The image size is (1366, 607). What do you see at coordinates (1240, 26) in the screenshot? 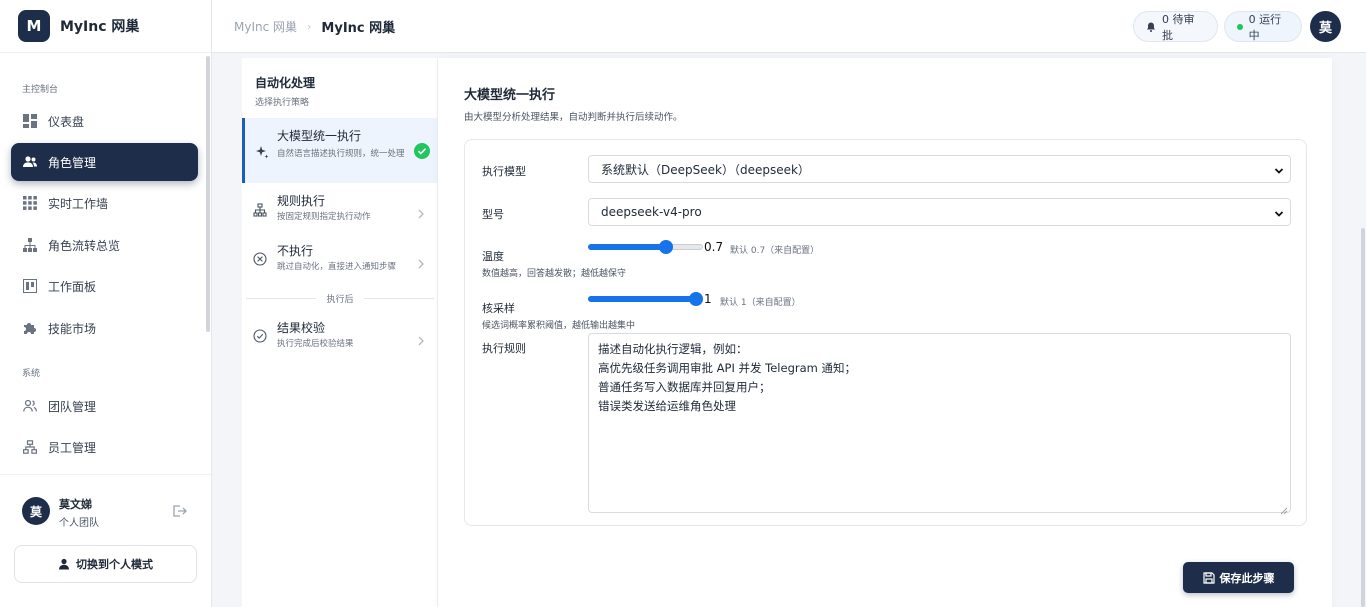
I see `status-dot-icon` at bounding box center [1240, 26].